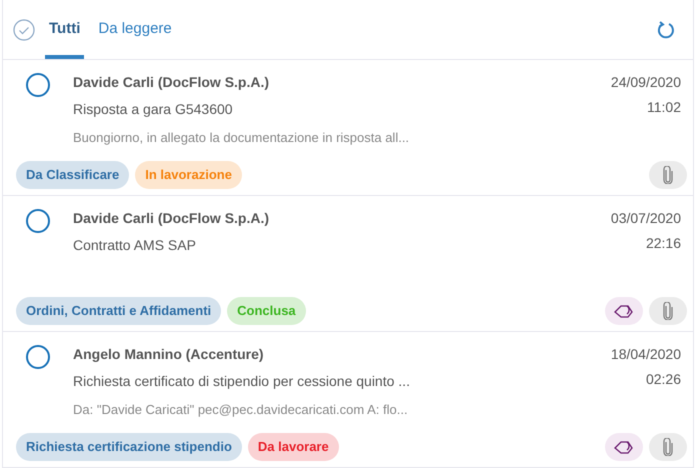 The width and height of the screenshot is (698, 468). I want to click on message-date: 24/09/2020, so click(645, 82).